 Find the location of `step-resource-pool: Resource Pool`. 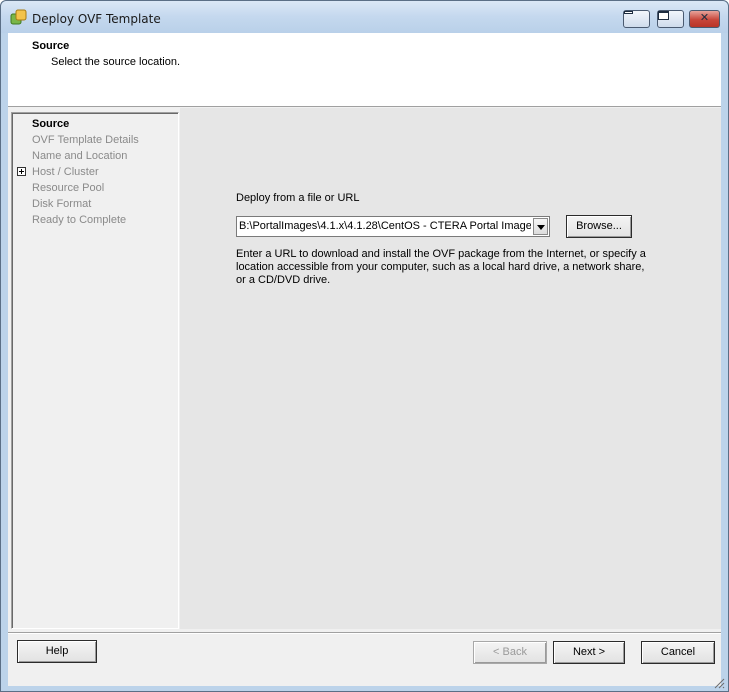

step-resource-pool: Resource Pool is located at coordinates (68, 188).